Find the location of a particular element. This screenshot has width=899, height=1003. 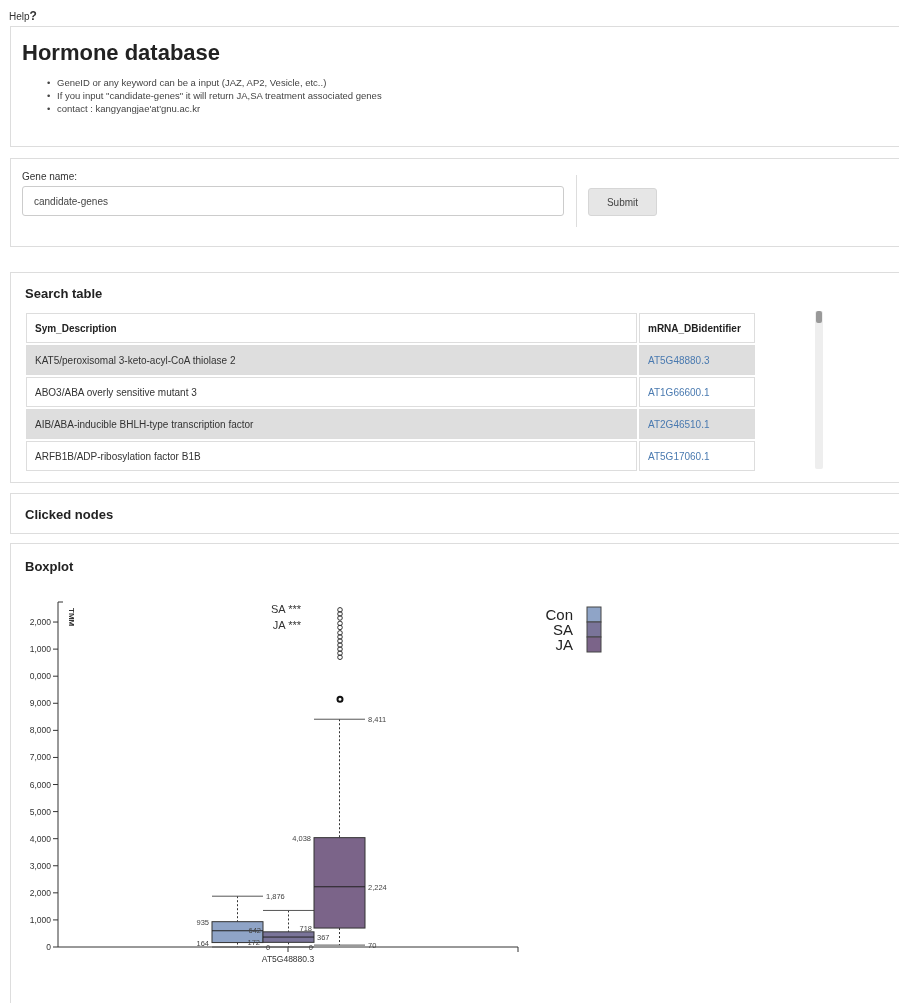

submit-button: Submit is located at coordinates (622, 202).